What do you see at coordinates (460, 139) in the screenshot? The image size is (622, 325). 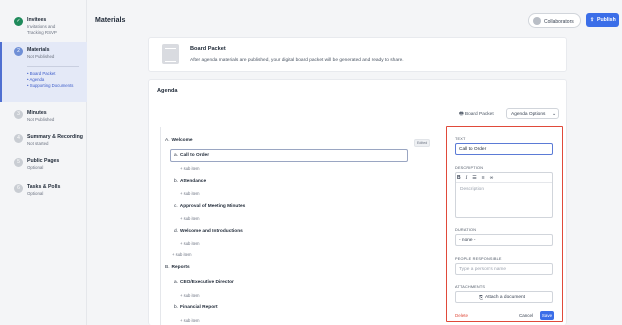 I see `text-label: TEXT` at bounding box center [460, 139].